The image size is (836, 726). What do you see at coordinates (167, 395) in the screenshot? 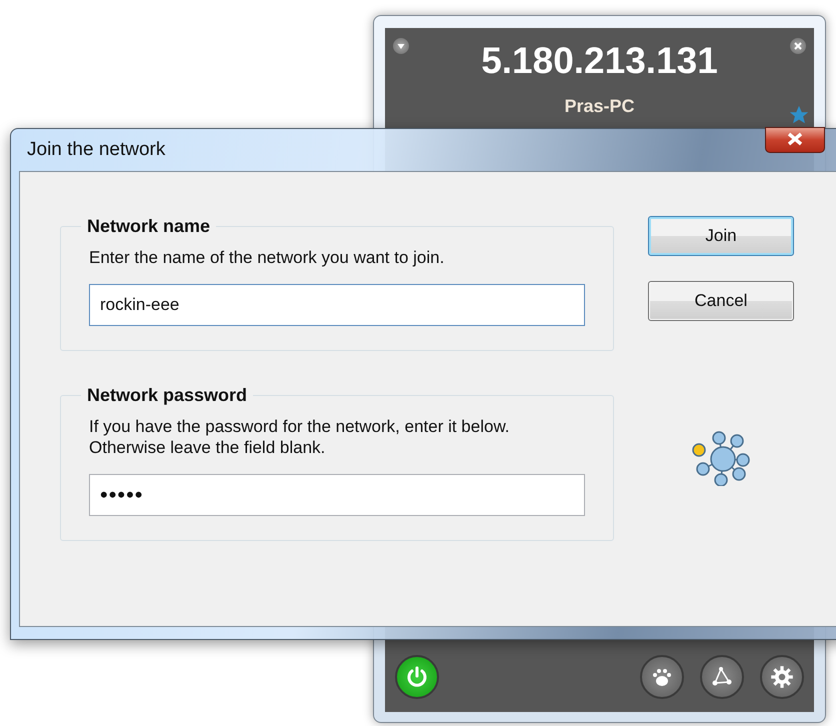
I see `group-title: Network password` at bounding box center [167, 395].